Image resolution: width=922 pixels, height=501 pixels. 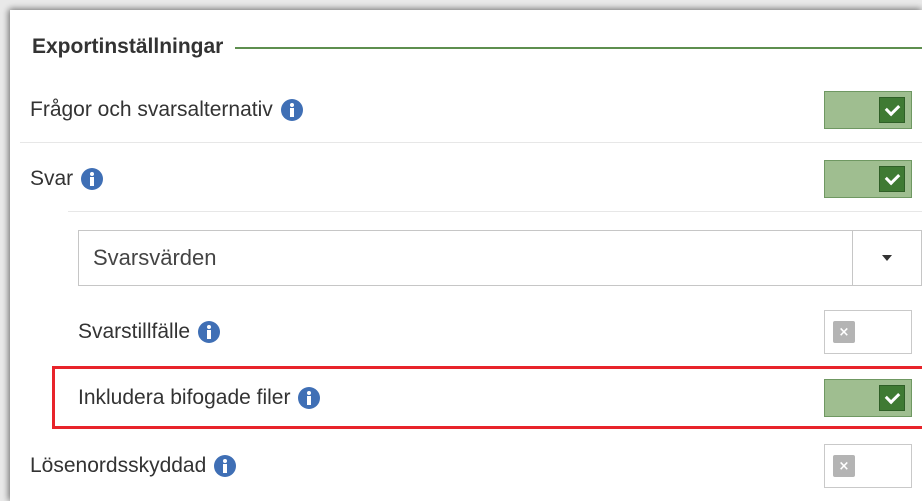 What do you see at coordinates (868, 110) in the screenshot?
I see `toggle-questions` at bounding box center [868, 110].